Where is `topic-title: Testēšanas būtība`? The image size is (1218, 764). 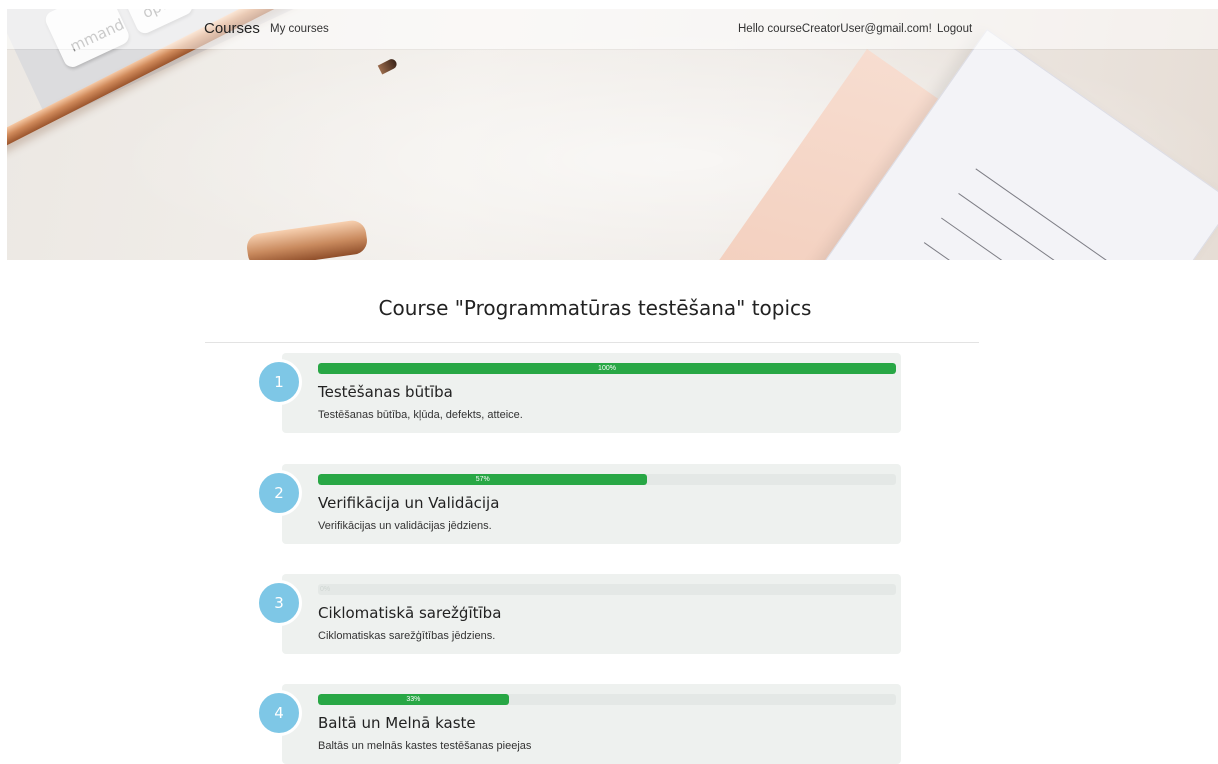
topic-title: Testēšanas būtība is located at coordinates (385, 392).